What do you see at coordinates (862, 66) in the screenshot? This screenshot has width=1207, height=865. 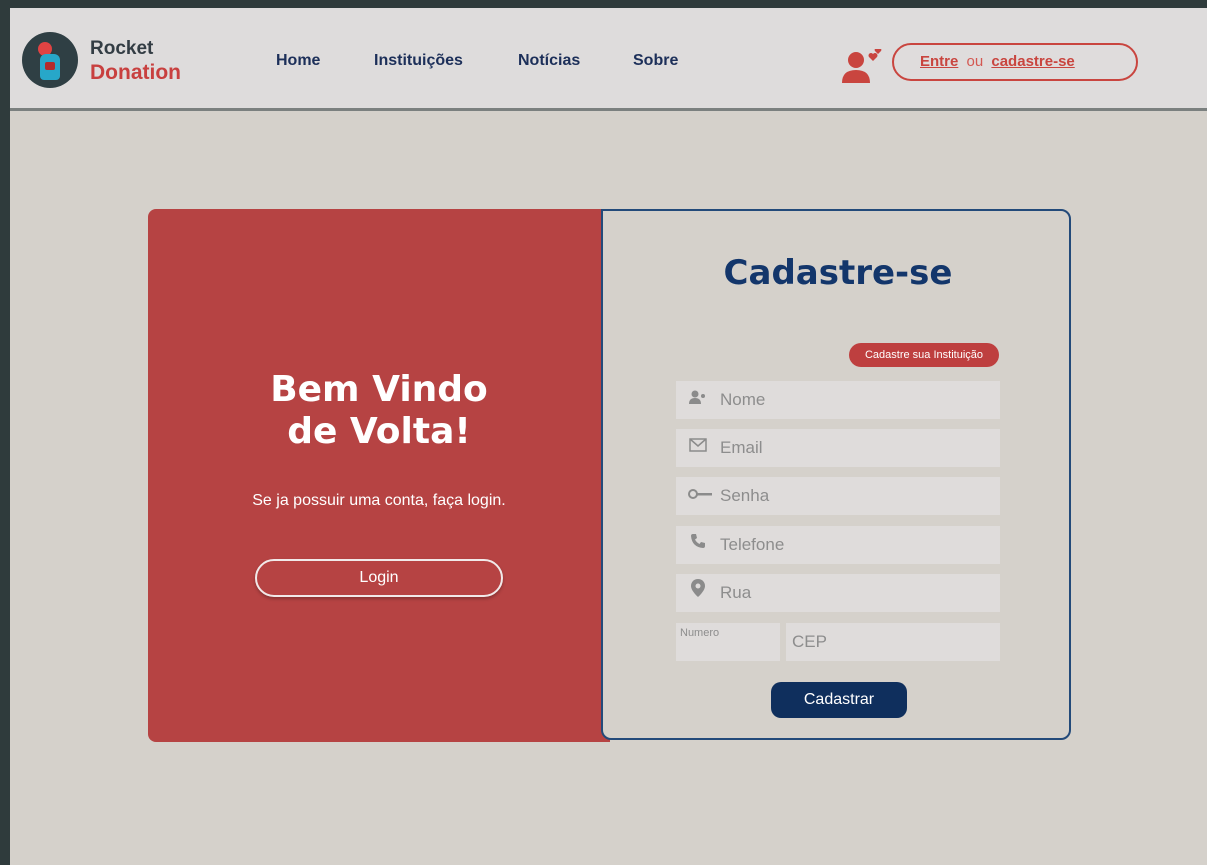 I see `user-heart-icon` at bounding box center [862, 66].